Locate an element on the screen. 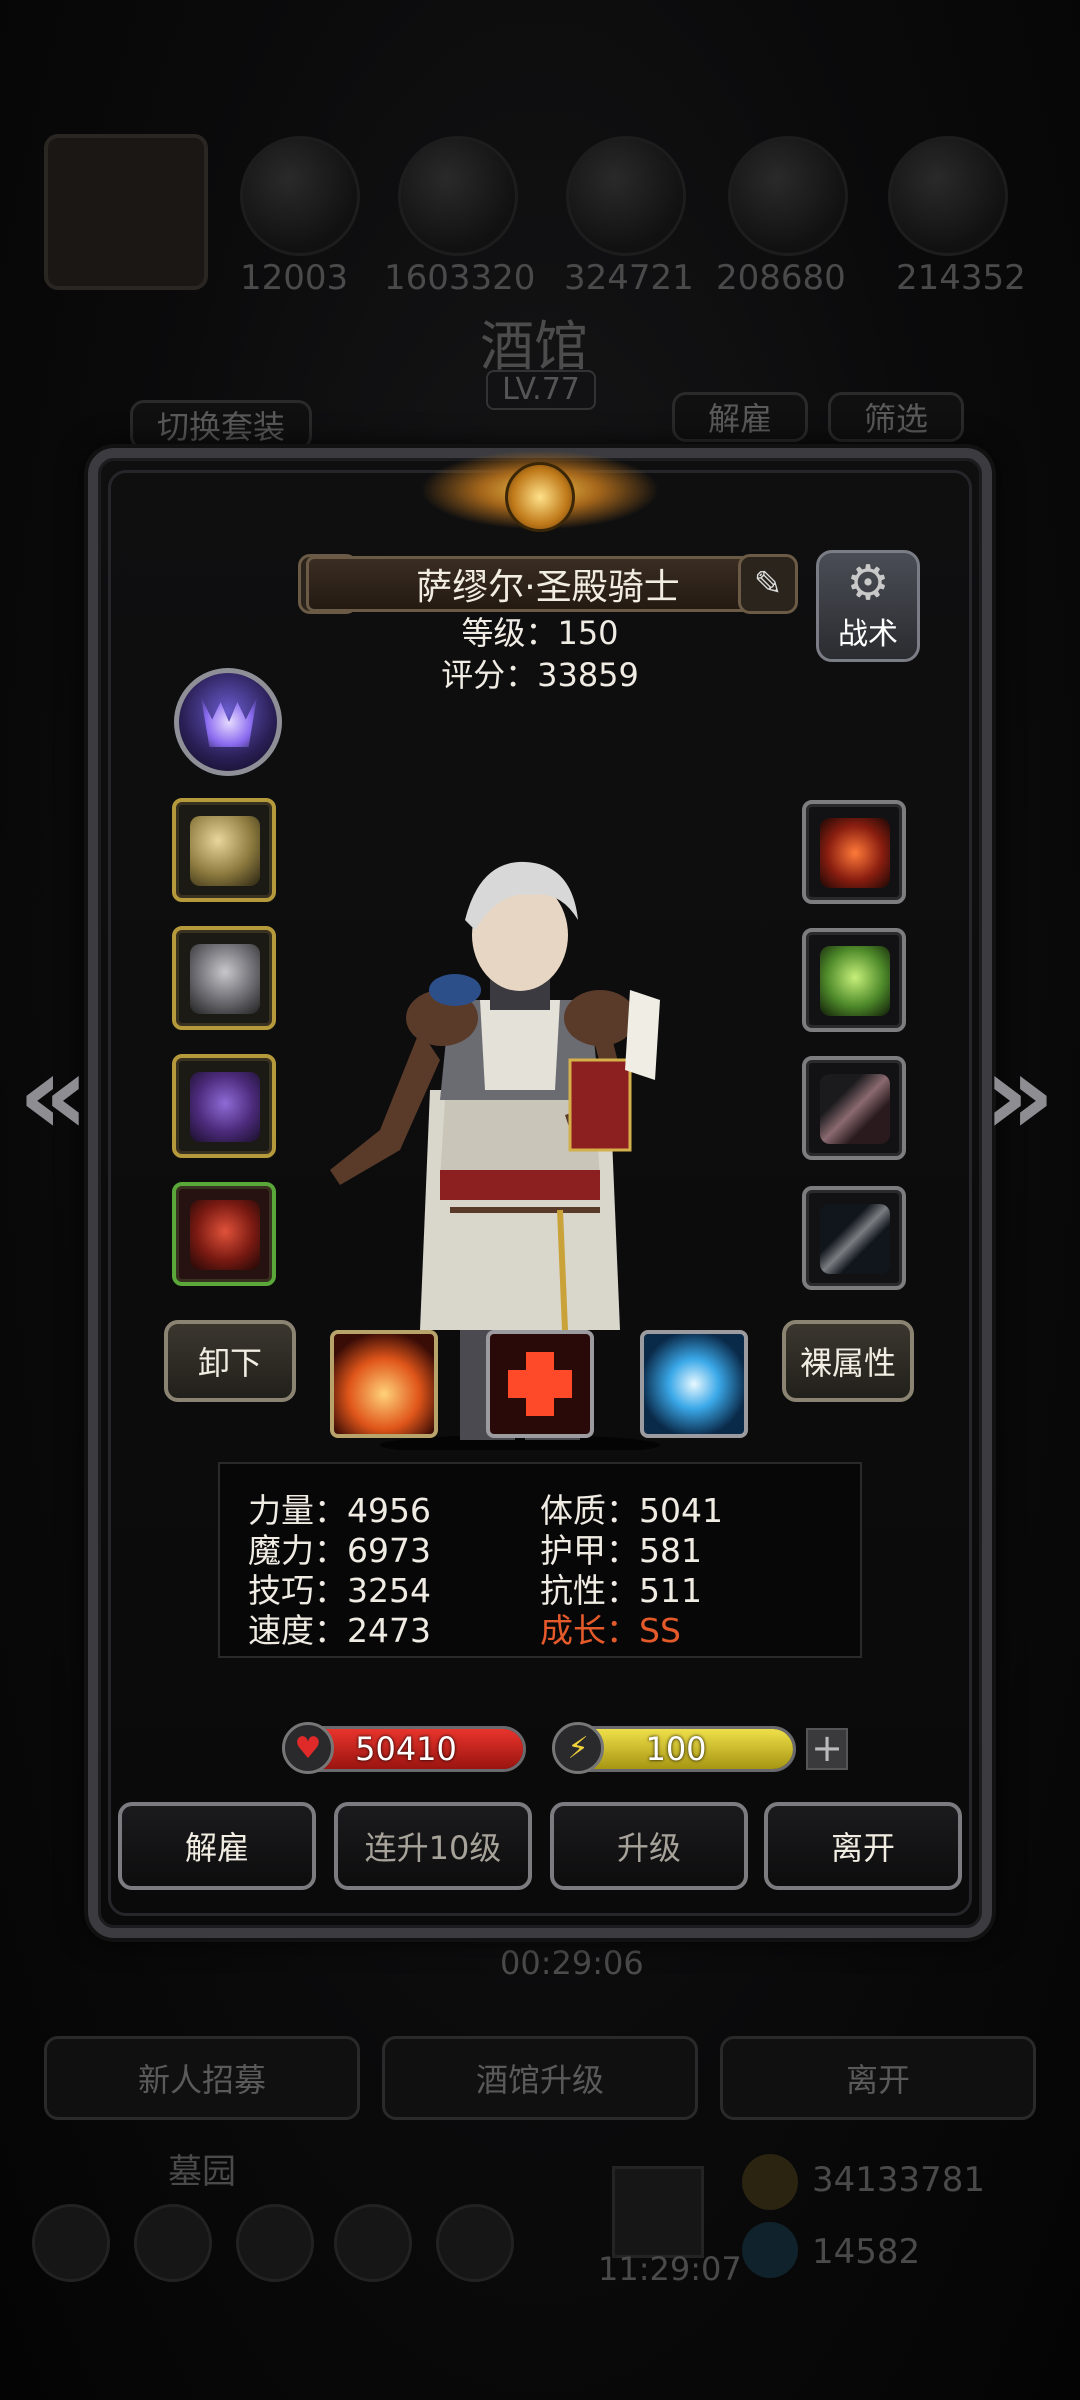  passive-skill-orb-icon is located at coordinates (228, 722).